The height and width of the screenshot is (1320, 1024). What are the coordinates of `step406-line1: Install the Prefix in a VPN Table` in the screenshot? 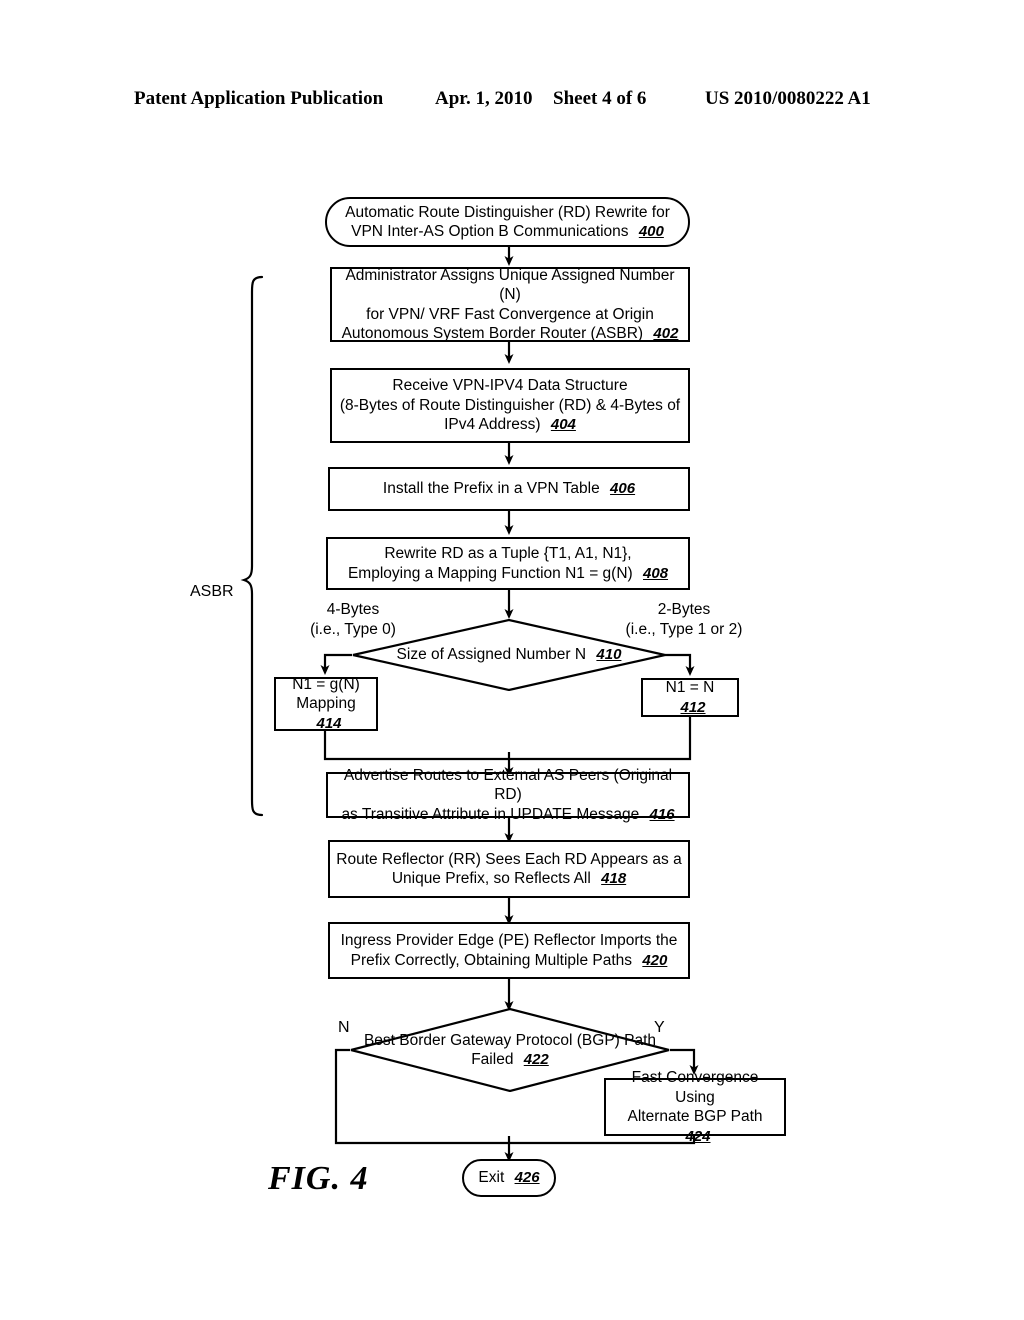 It's located at (491, 489).